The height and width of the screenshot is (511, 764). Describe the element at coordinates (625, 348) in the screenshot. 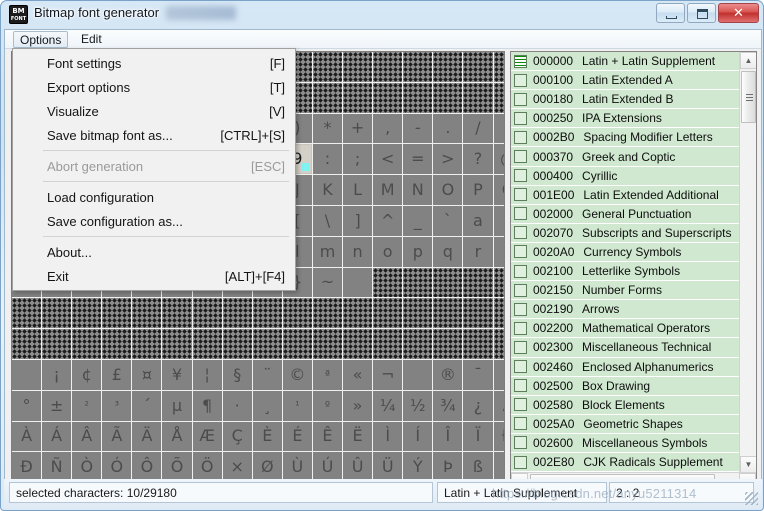

I see `range-row: 002300 Miscellaneous Technical` at that location.